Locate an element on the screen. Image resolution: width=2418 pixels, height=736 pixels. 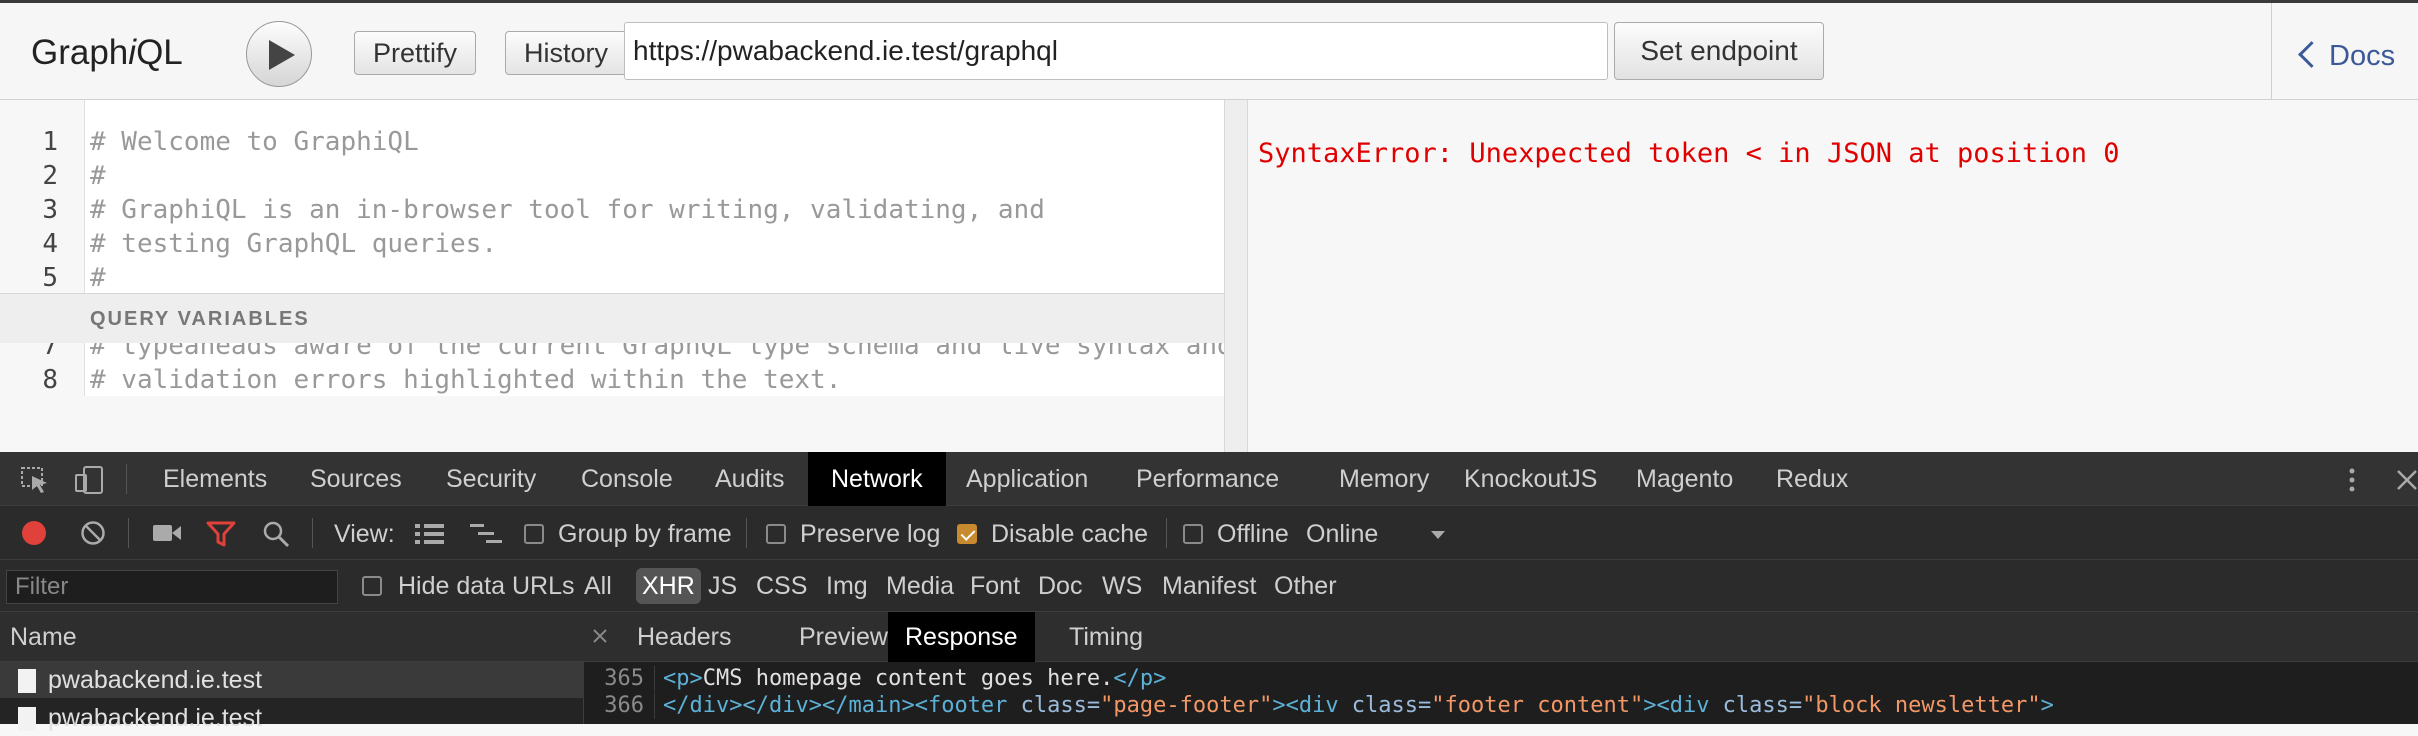
play-icon is located at coordinates (282, 55).